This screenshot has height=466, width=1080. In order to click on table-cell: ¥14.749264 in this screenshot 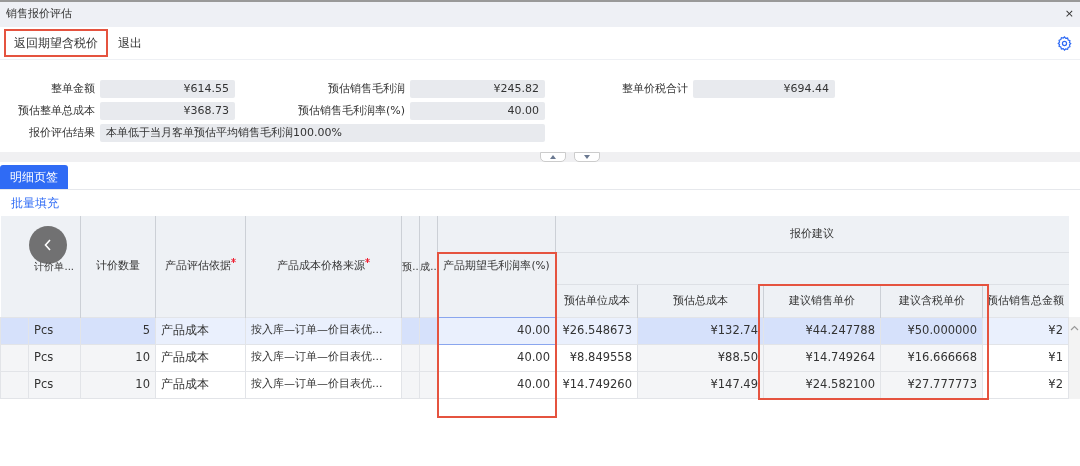, I will do `click(822, 357)`.